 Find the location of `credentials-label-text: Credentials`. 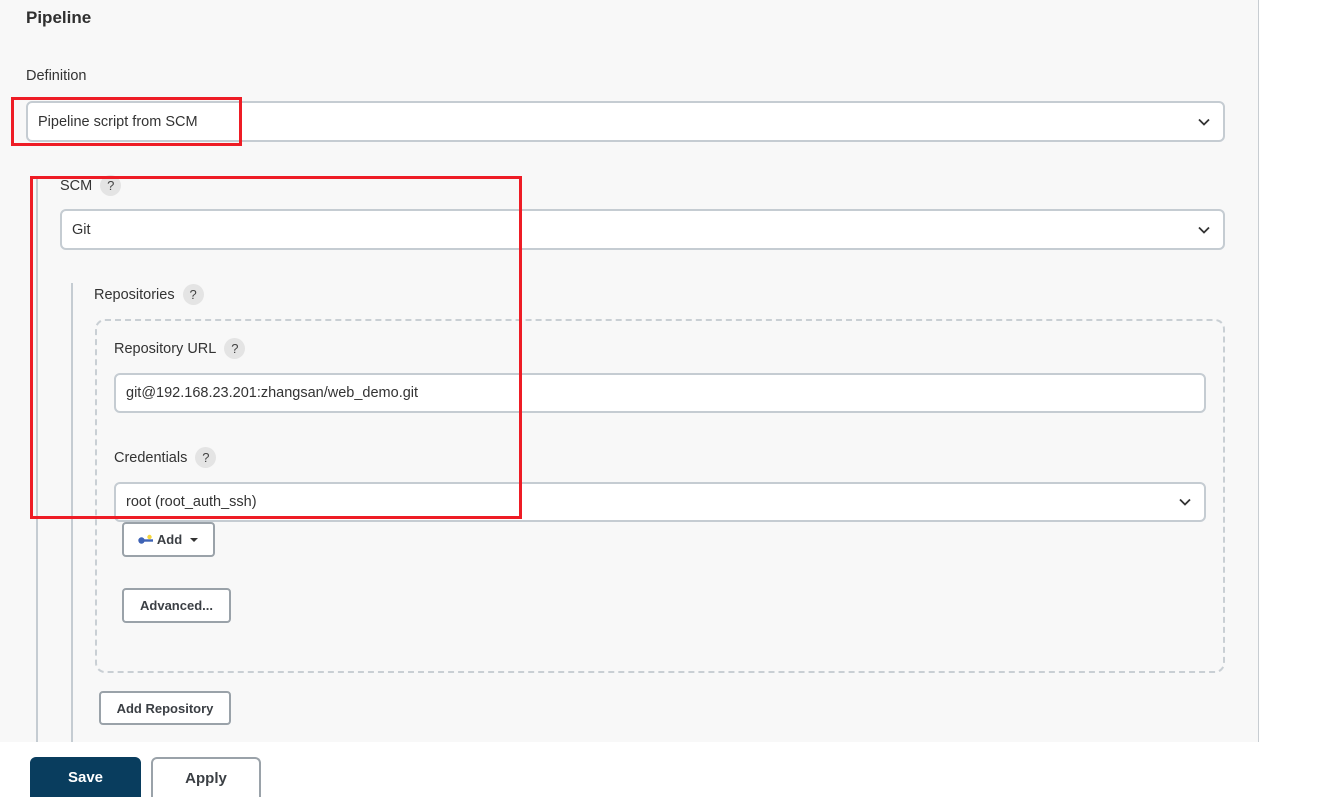

credentials-label-text: Credentials is located at coordinates (151, 457).